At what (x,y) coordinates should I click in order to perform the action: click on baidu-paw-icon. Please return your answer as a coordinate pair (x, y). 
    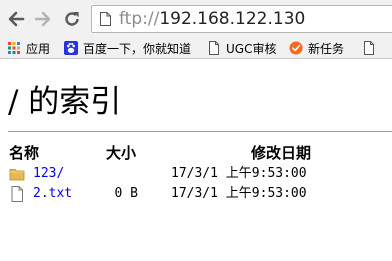
    Looking at the image, I should click on (71, 48).